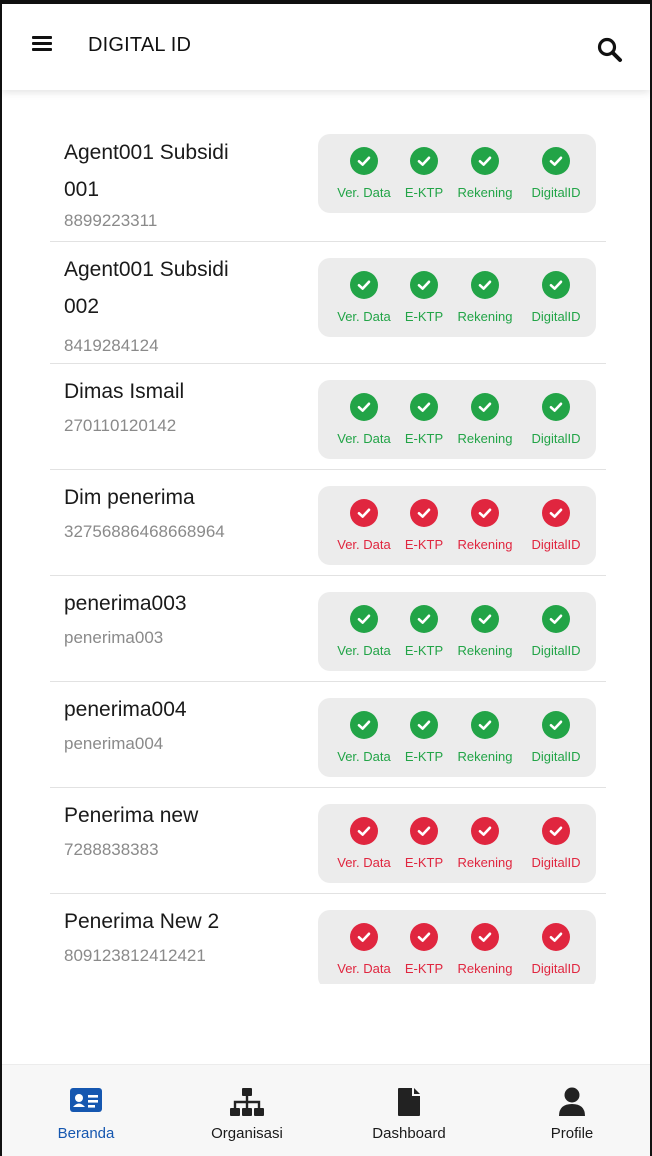 This screenshot has height=1156, width=652. Describe the element at coordinates (125, 709) in the screenshot. I see `recipient-name: penerima004` at that location.